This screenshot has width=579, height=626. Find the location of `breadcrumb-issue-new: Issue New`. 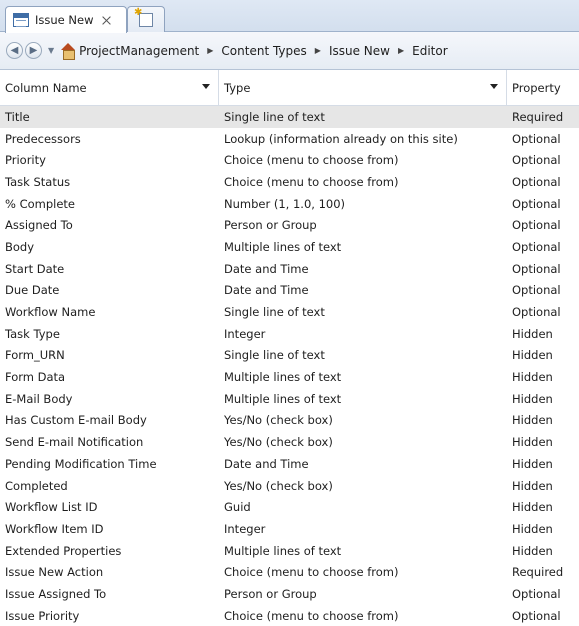

breadcrumb-issue-new: Issue New is located at coordinates (359, 51).